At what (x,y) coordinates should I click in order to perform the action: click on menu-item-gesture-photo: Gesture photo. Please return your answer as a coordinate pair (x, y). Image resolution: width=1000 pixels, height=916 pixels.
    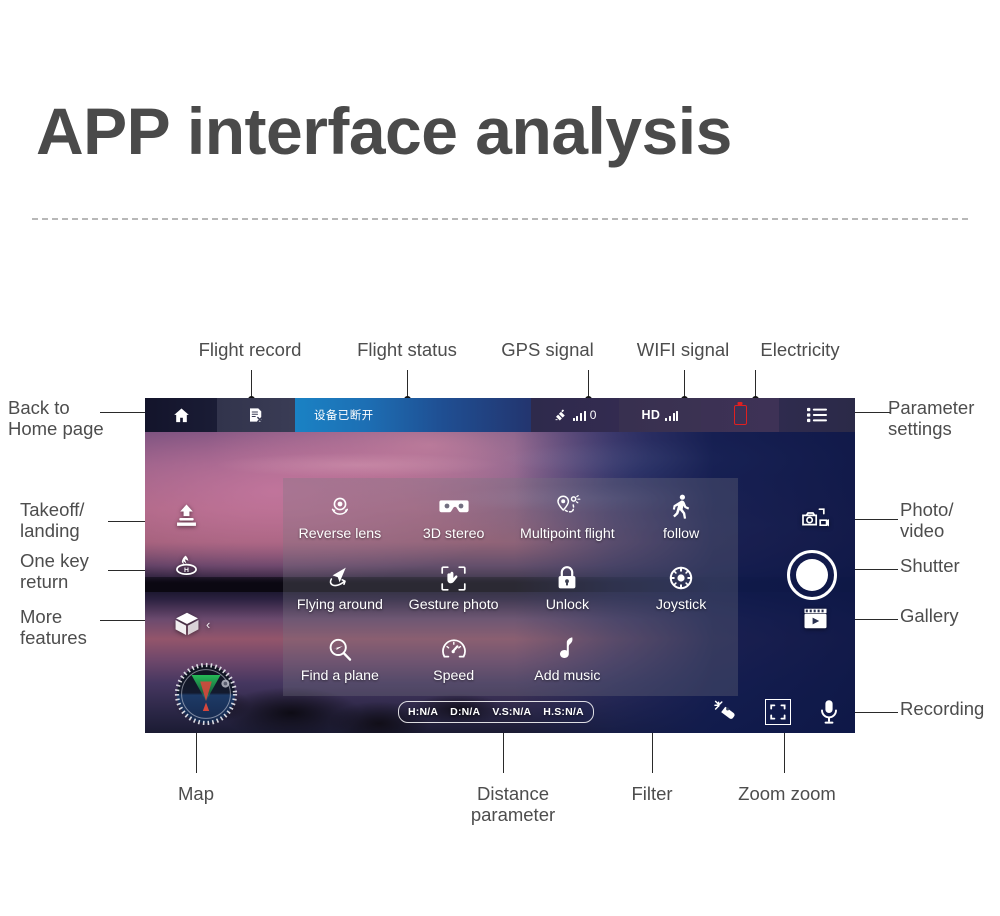
    Looking at the image, I should click on (454, 588).